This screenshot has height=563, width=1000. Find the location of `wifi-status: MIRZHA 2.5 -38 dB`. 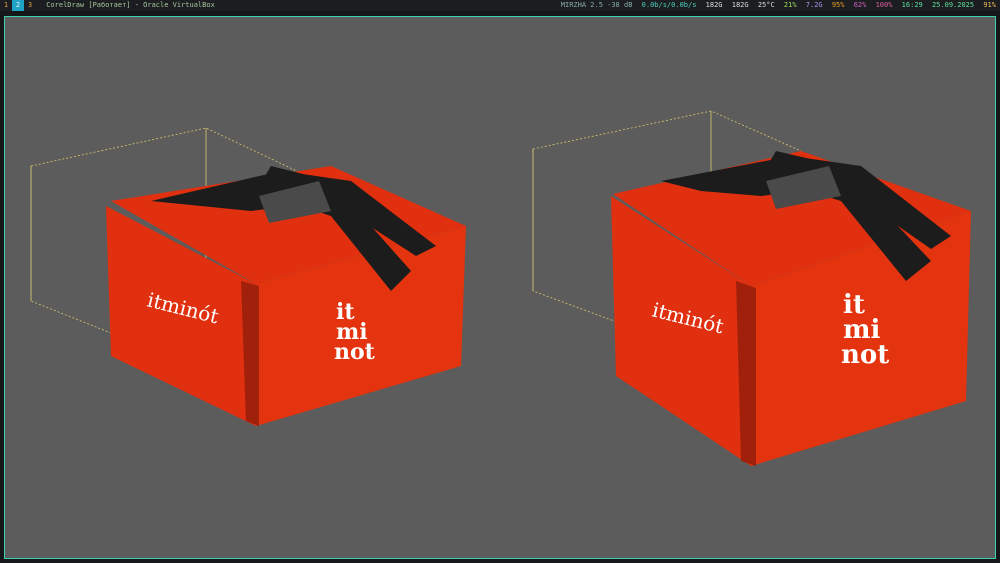

wifi-status: MIRZHA 2.5 -38 dB is located at coordinates (596, 5).